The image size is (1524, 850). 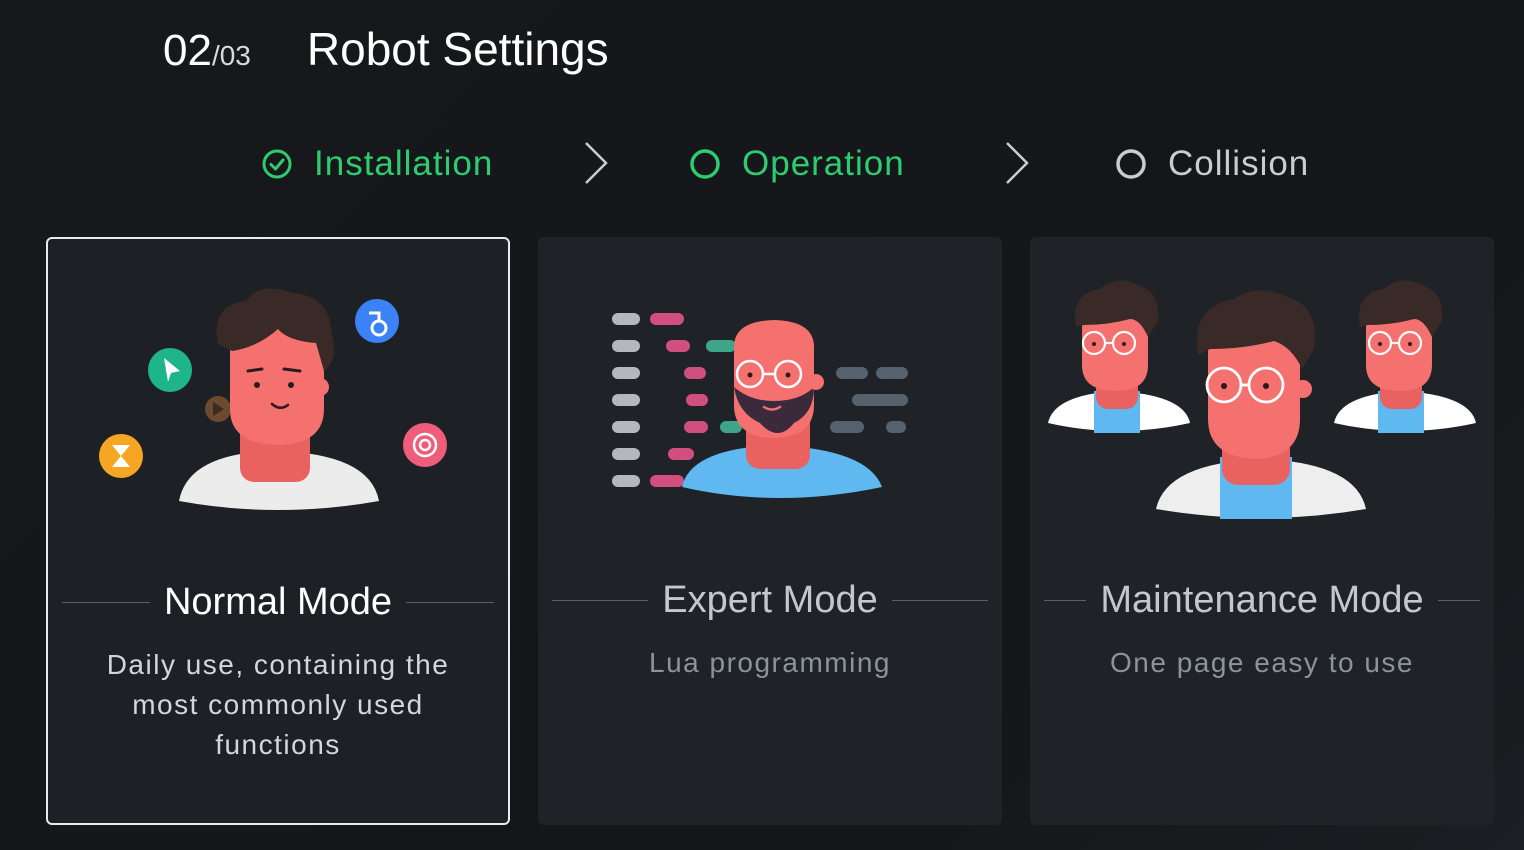 I want to click on team-member-right, so click(x=1405, y=356).